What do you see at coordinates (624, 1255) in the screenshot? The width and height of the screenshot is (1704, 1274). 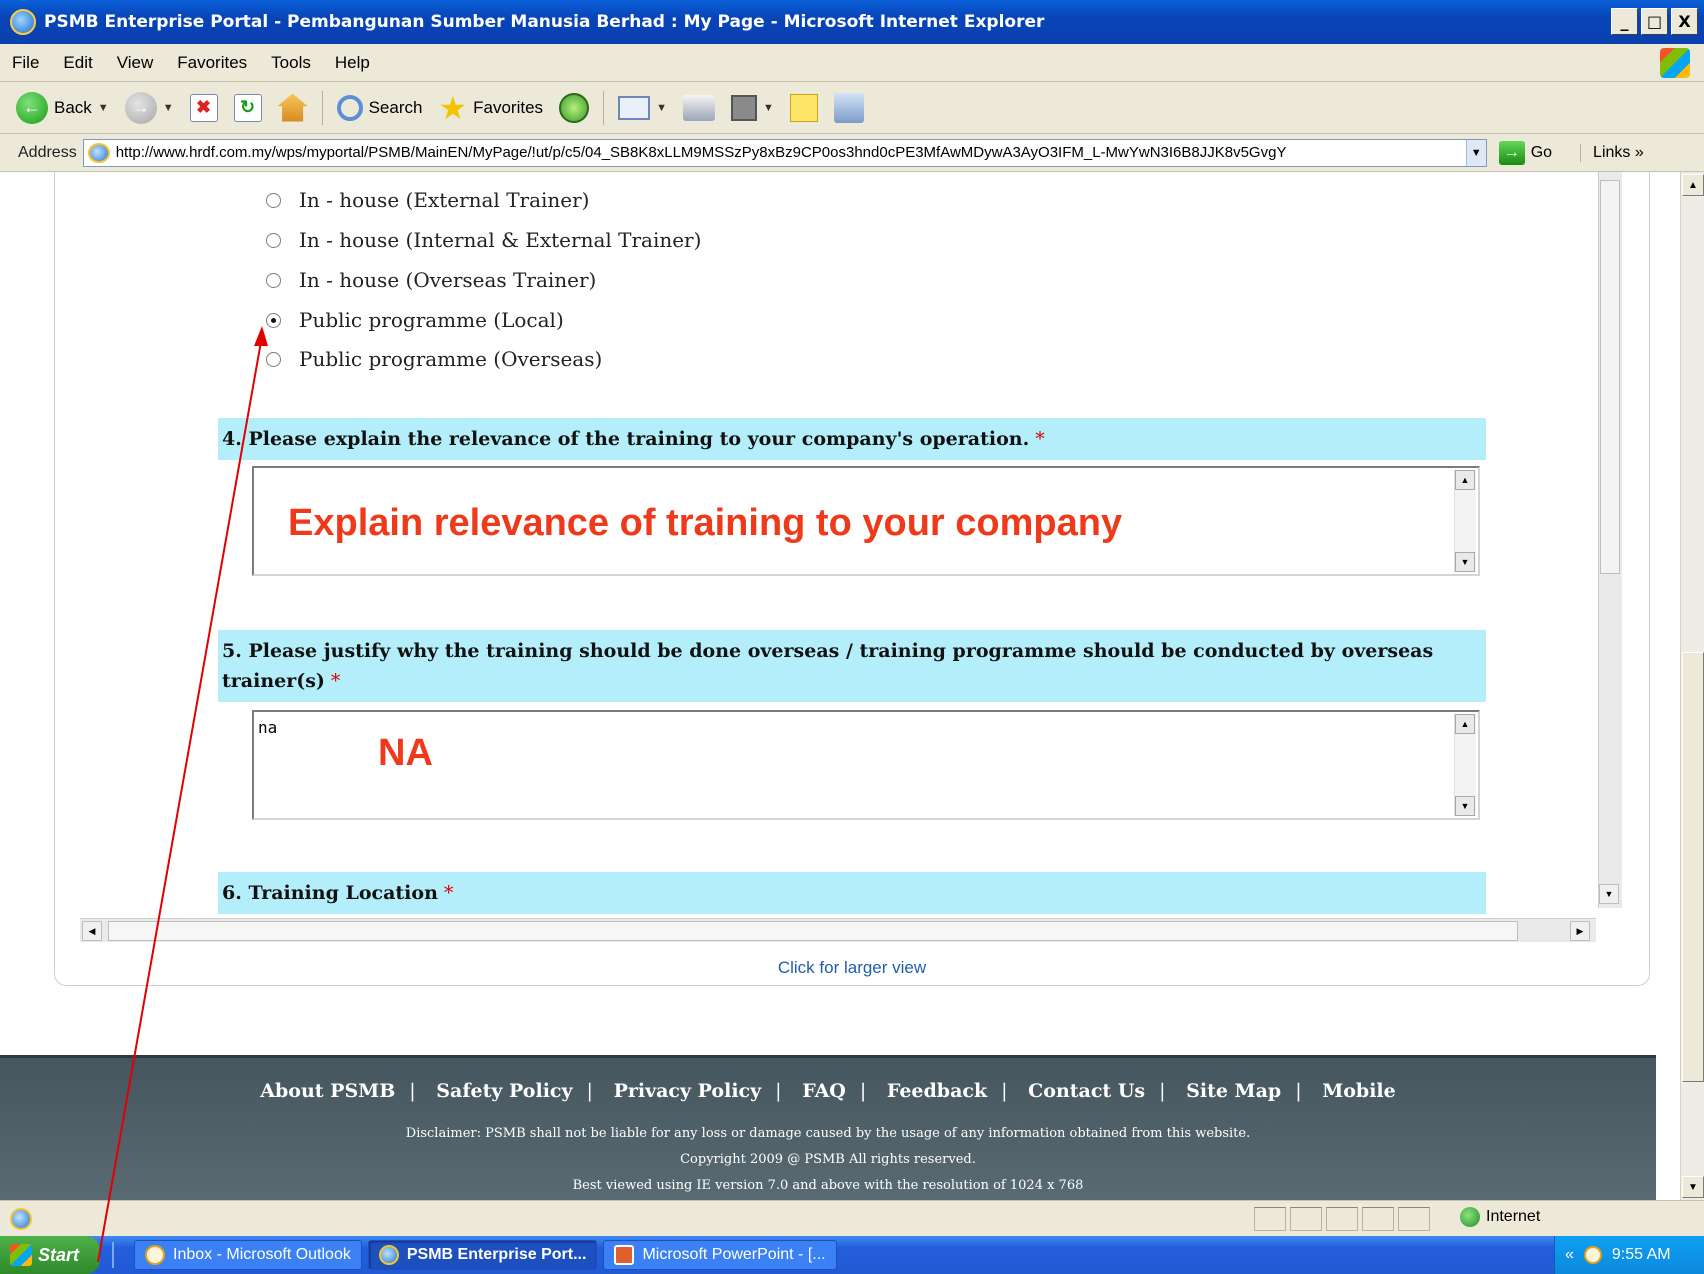 I see `powerpoint-icon` at bounding box center [624, 1255].